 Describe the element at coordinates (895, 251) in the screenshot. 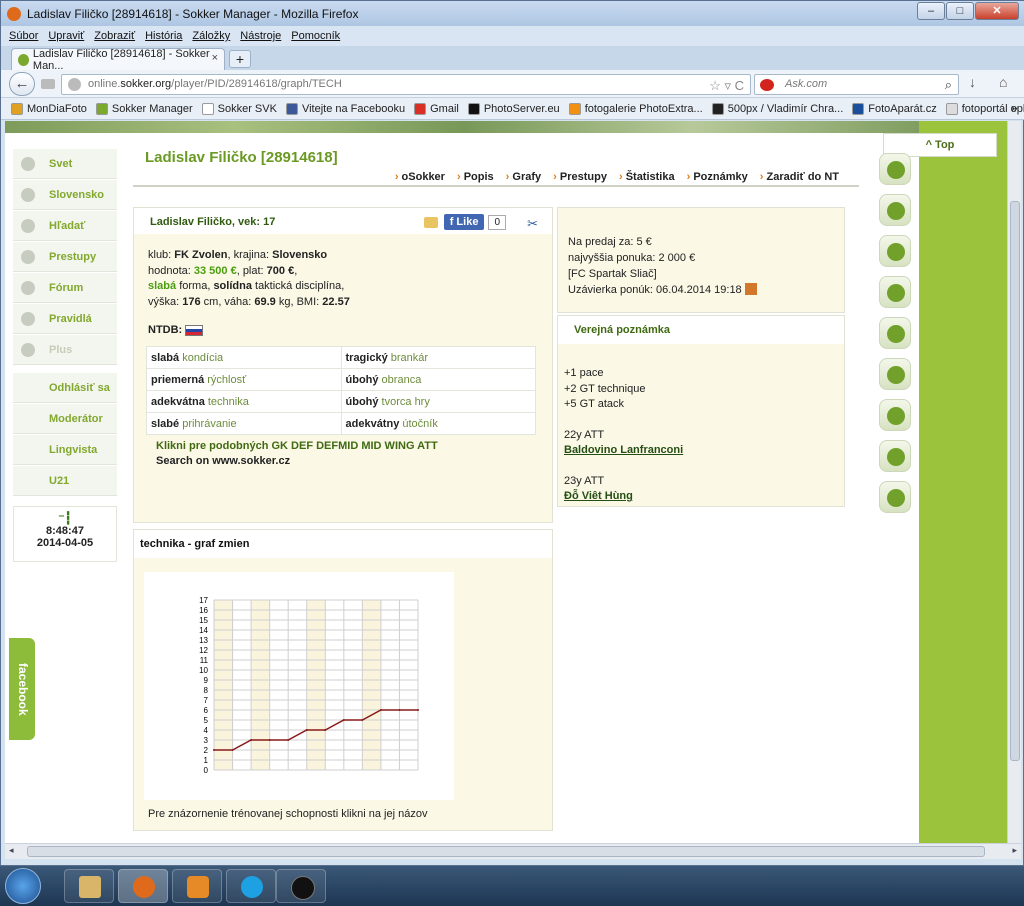

I see `ball-icon` at that location.